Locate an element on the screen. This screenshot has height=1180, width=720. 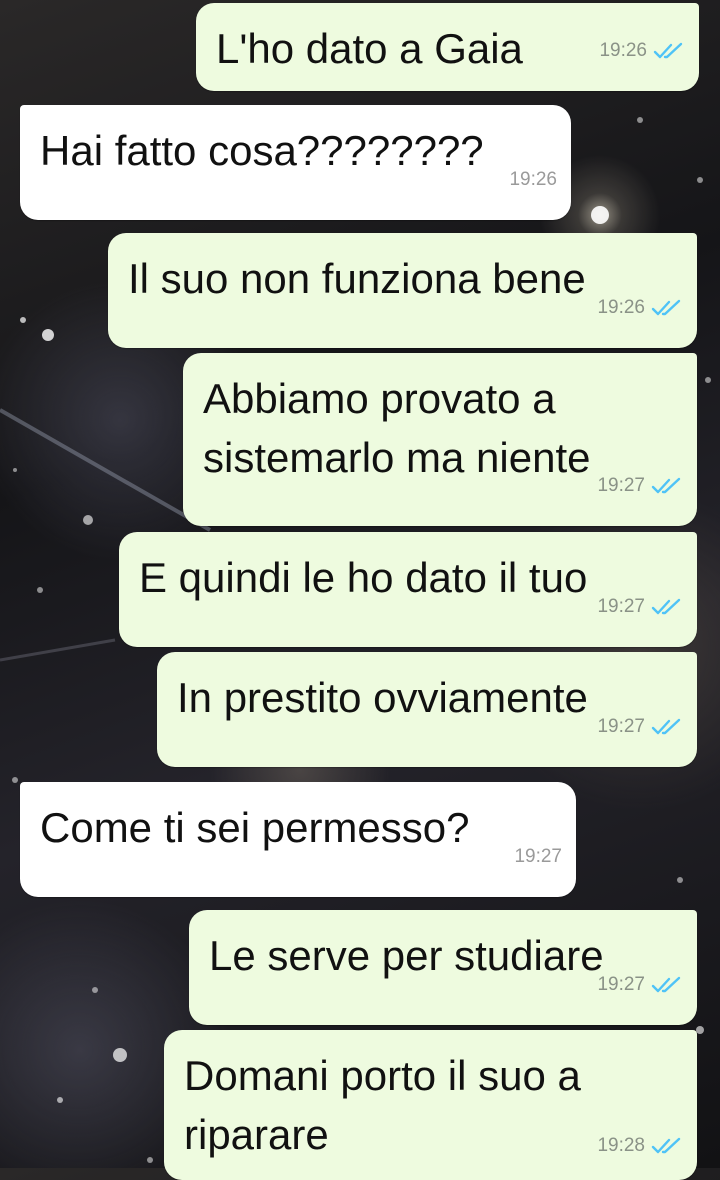
outgoing-message-bubble: Domani porto il suo a riparare 19:28 is located at coordinates (430, 1105).